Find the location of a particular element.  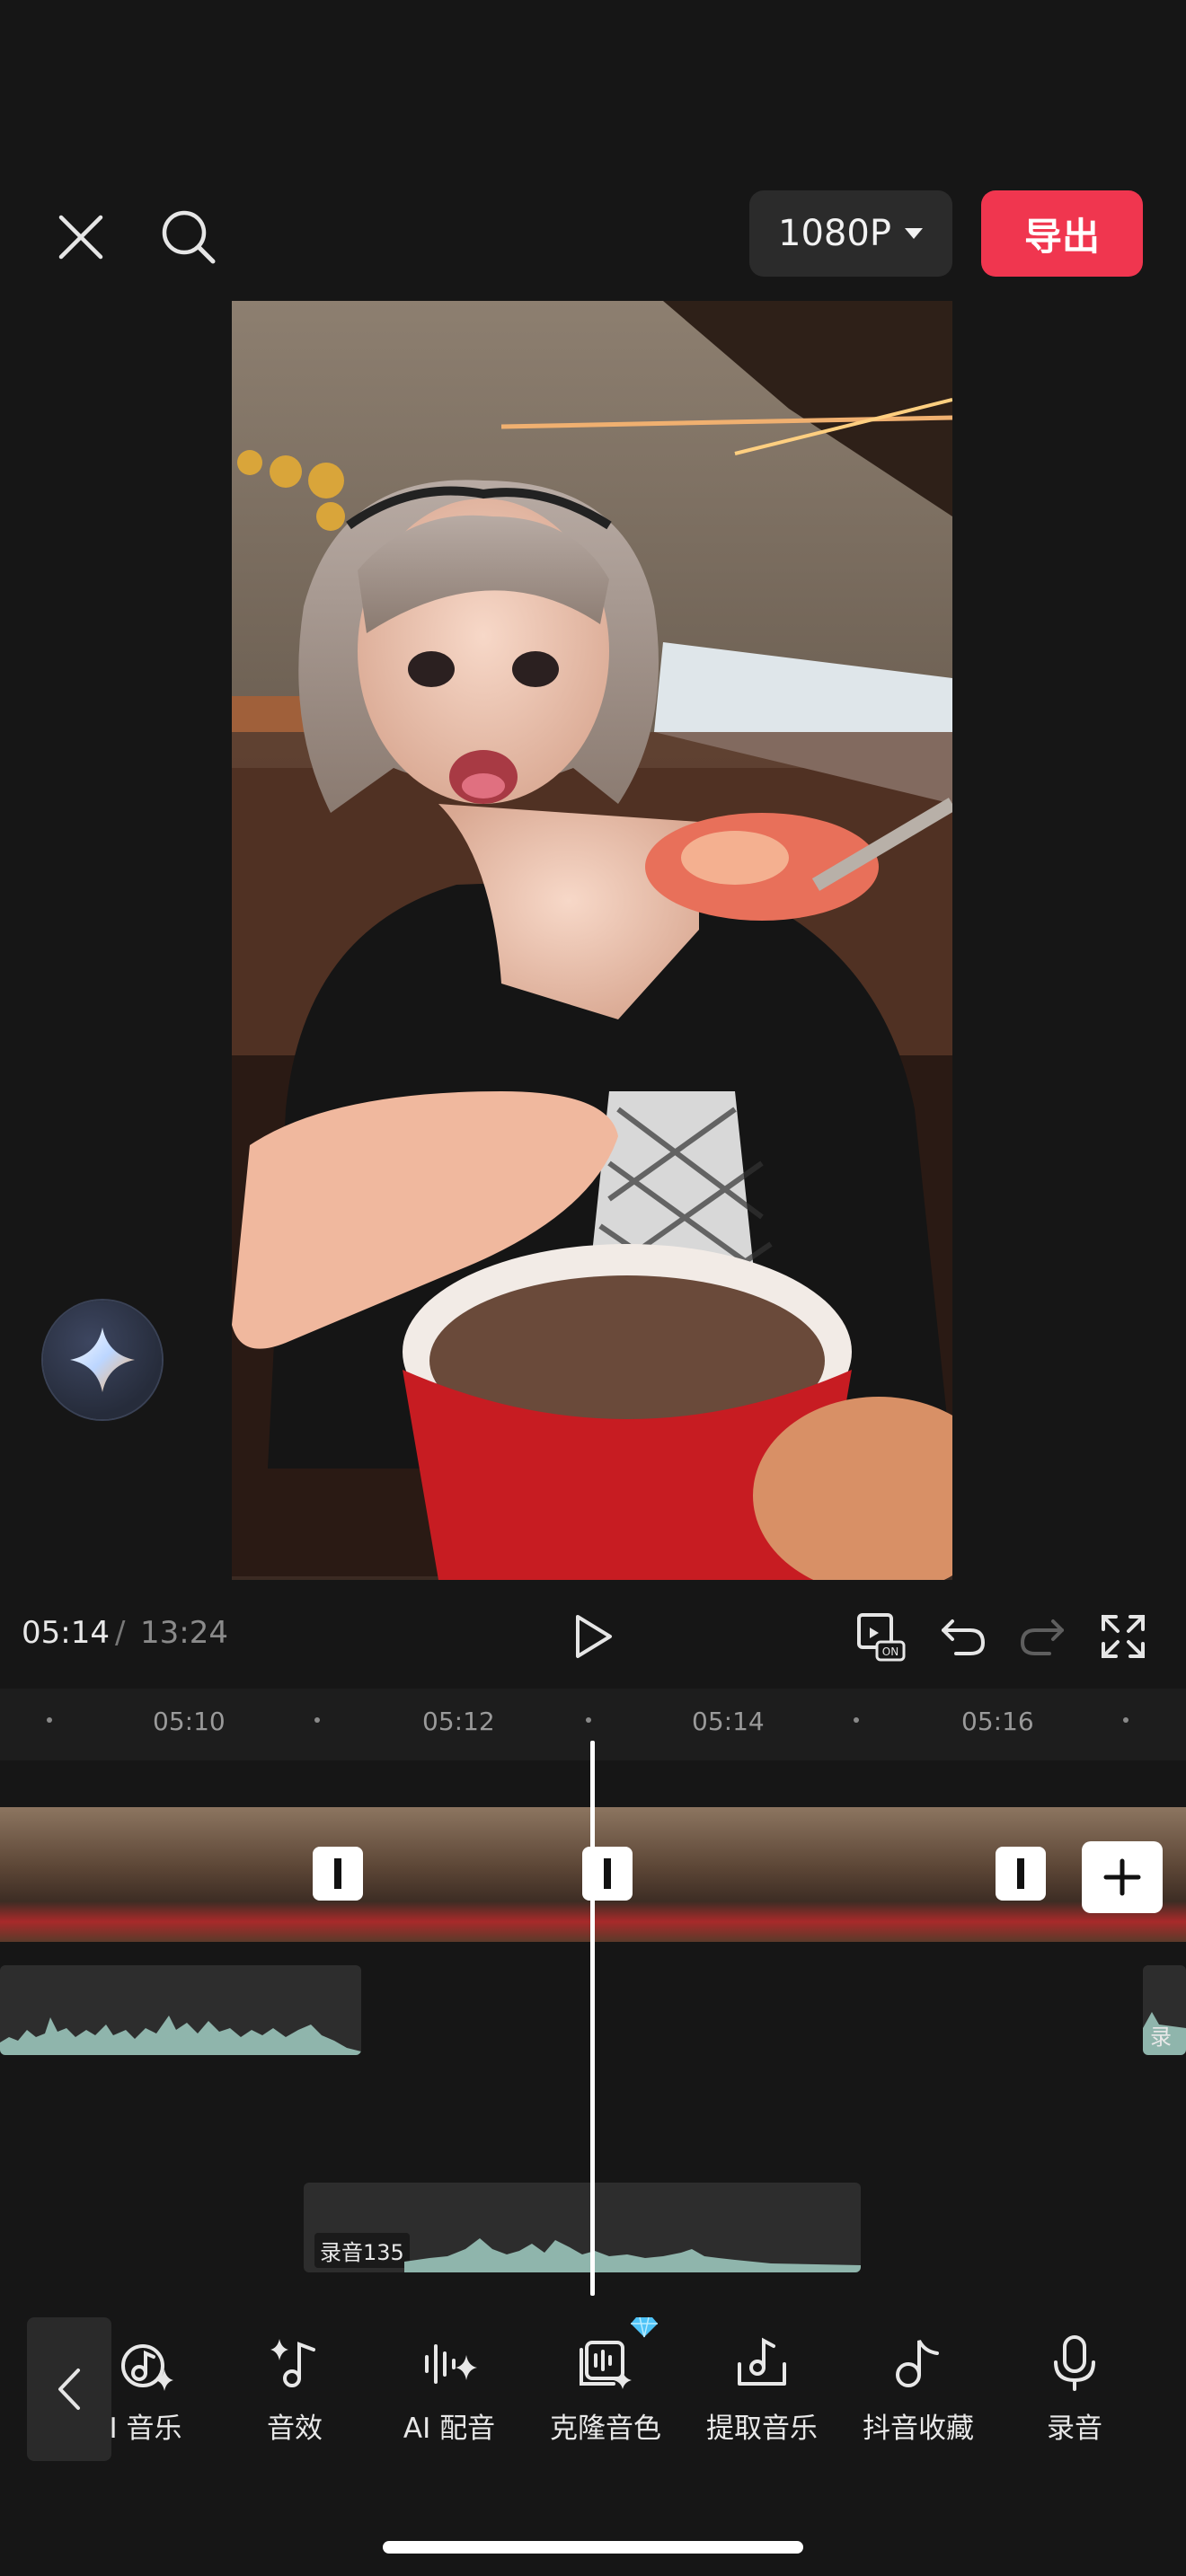

audio-clip is located at coordinates (180, 2010).